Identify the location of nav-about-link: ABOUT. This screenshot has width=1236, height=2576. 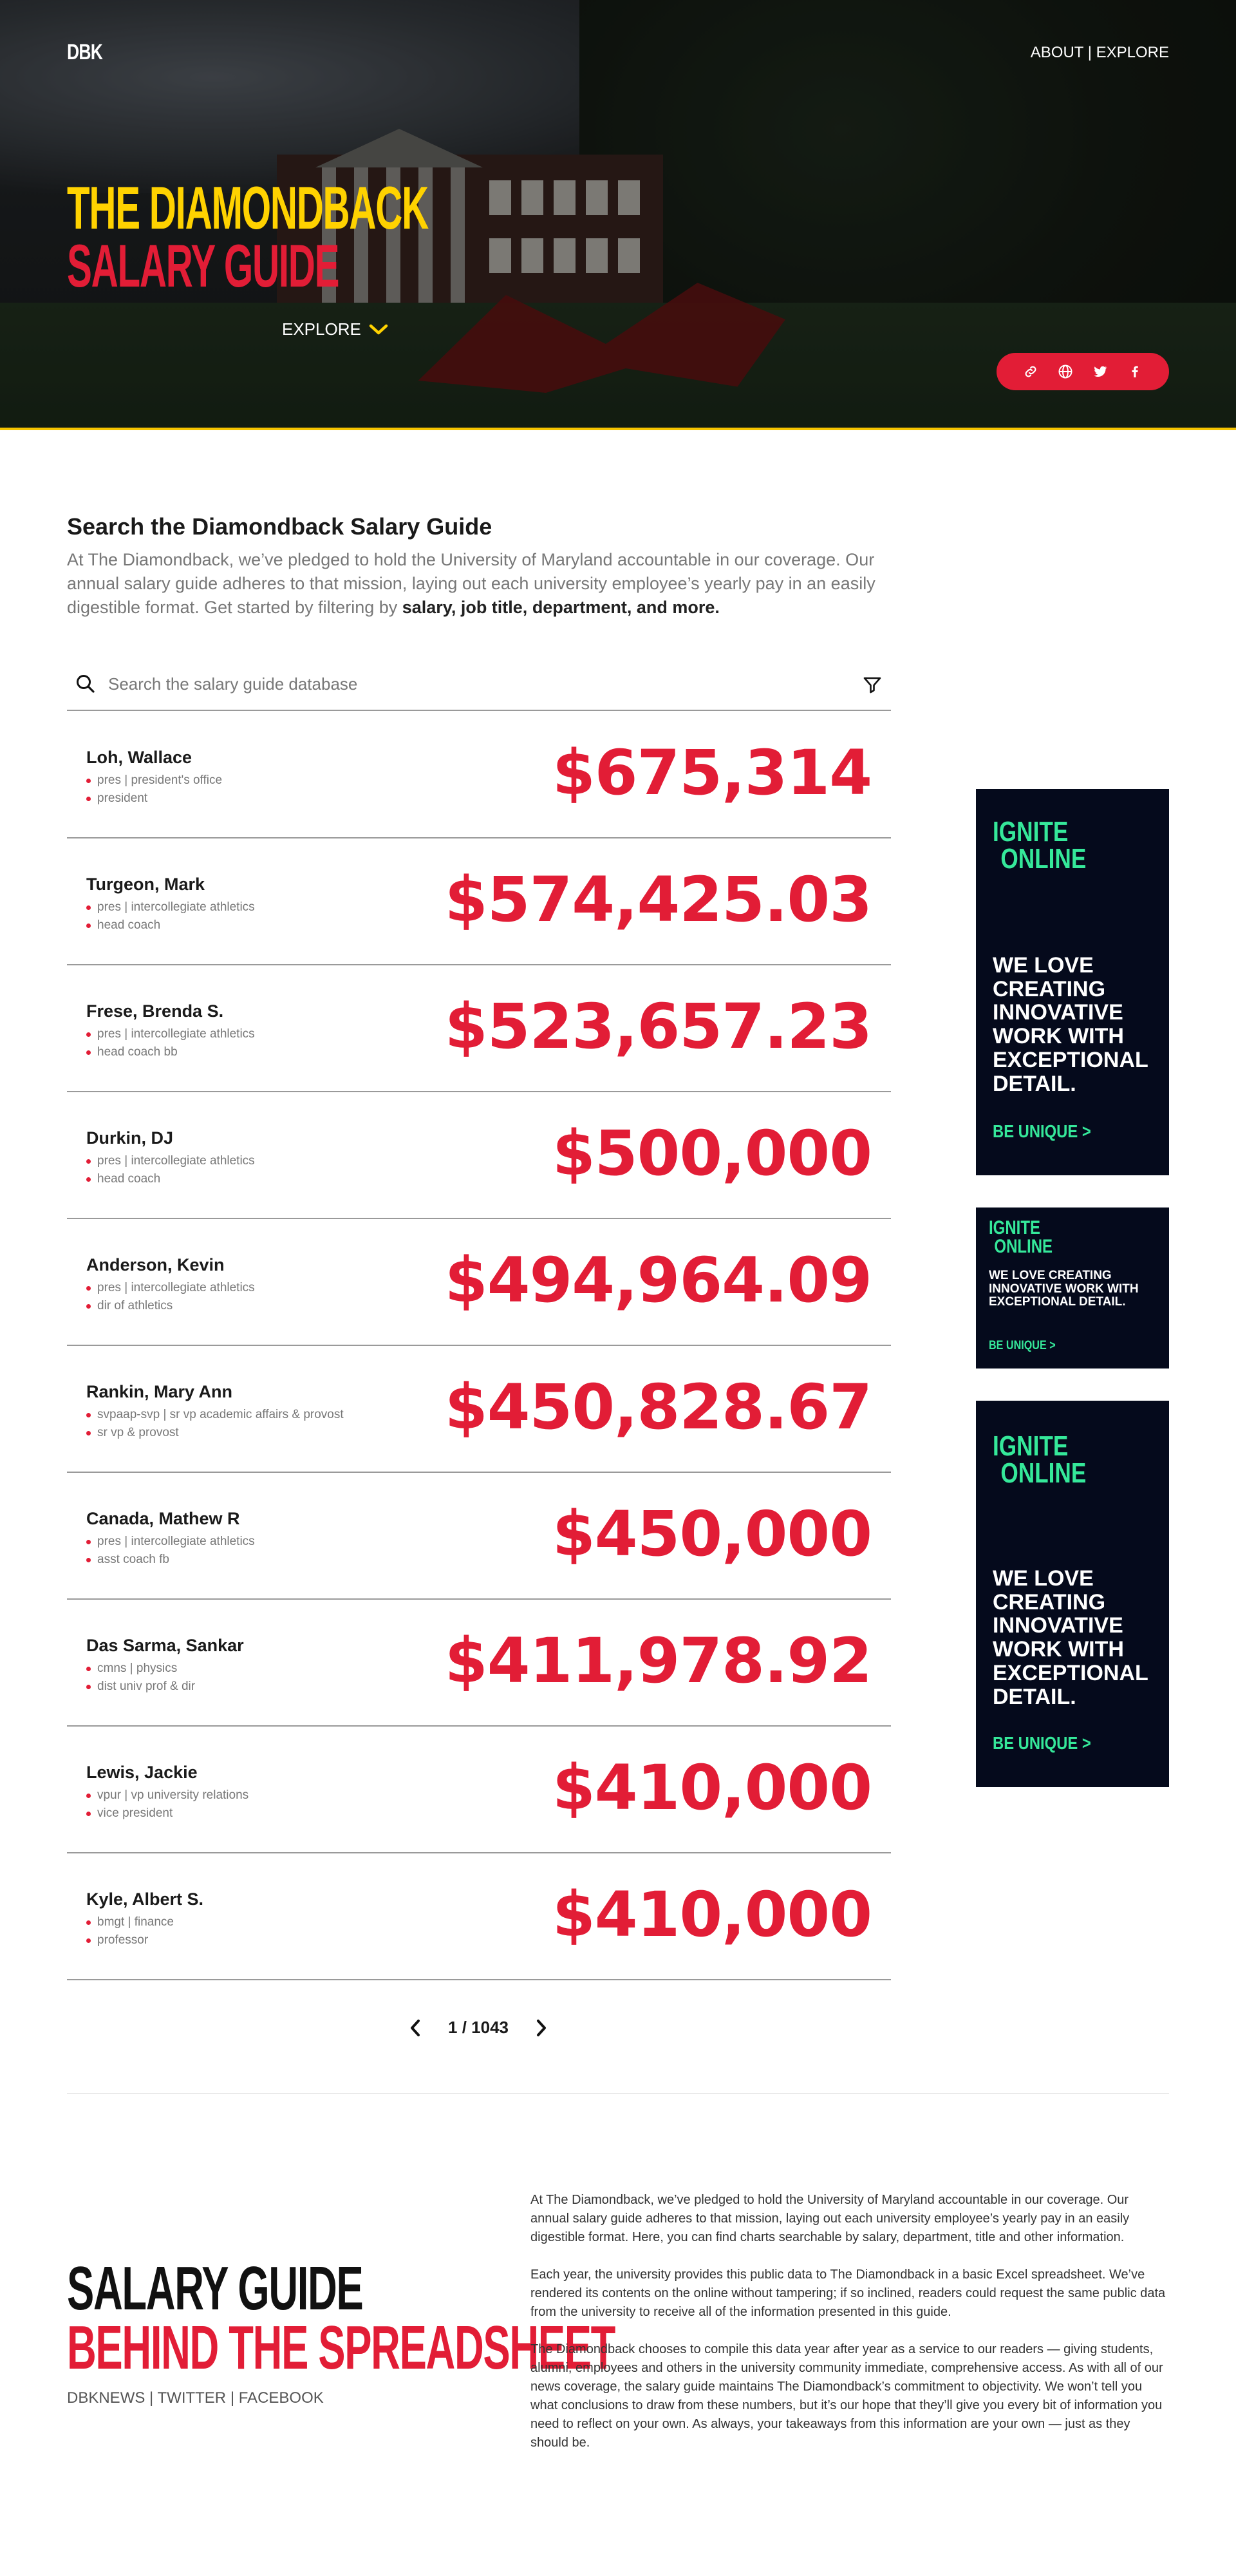
(1057, 52).